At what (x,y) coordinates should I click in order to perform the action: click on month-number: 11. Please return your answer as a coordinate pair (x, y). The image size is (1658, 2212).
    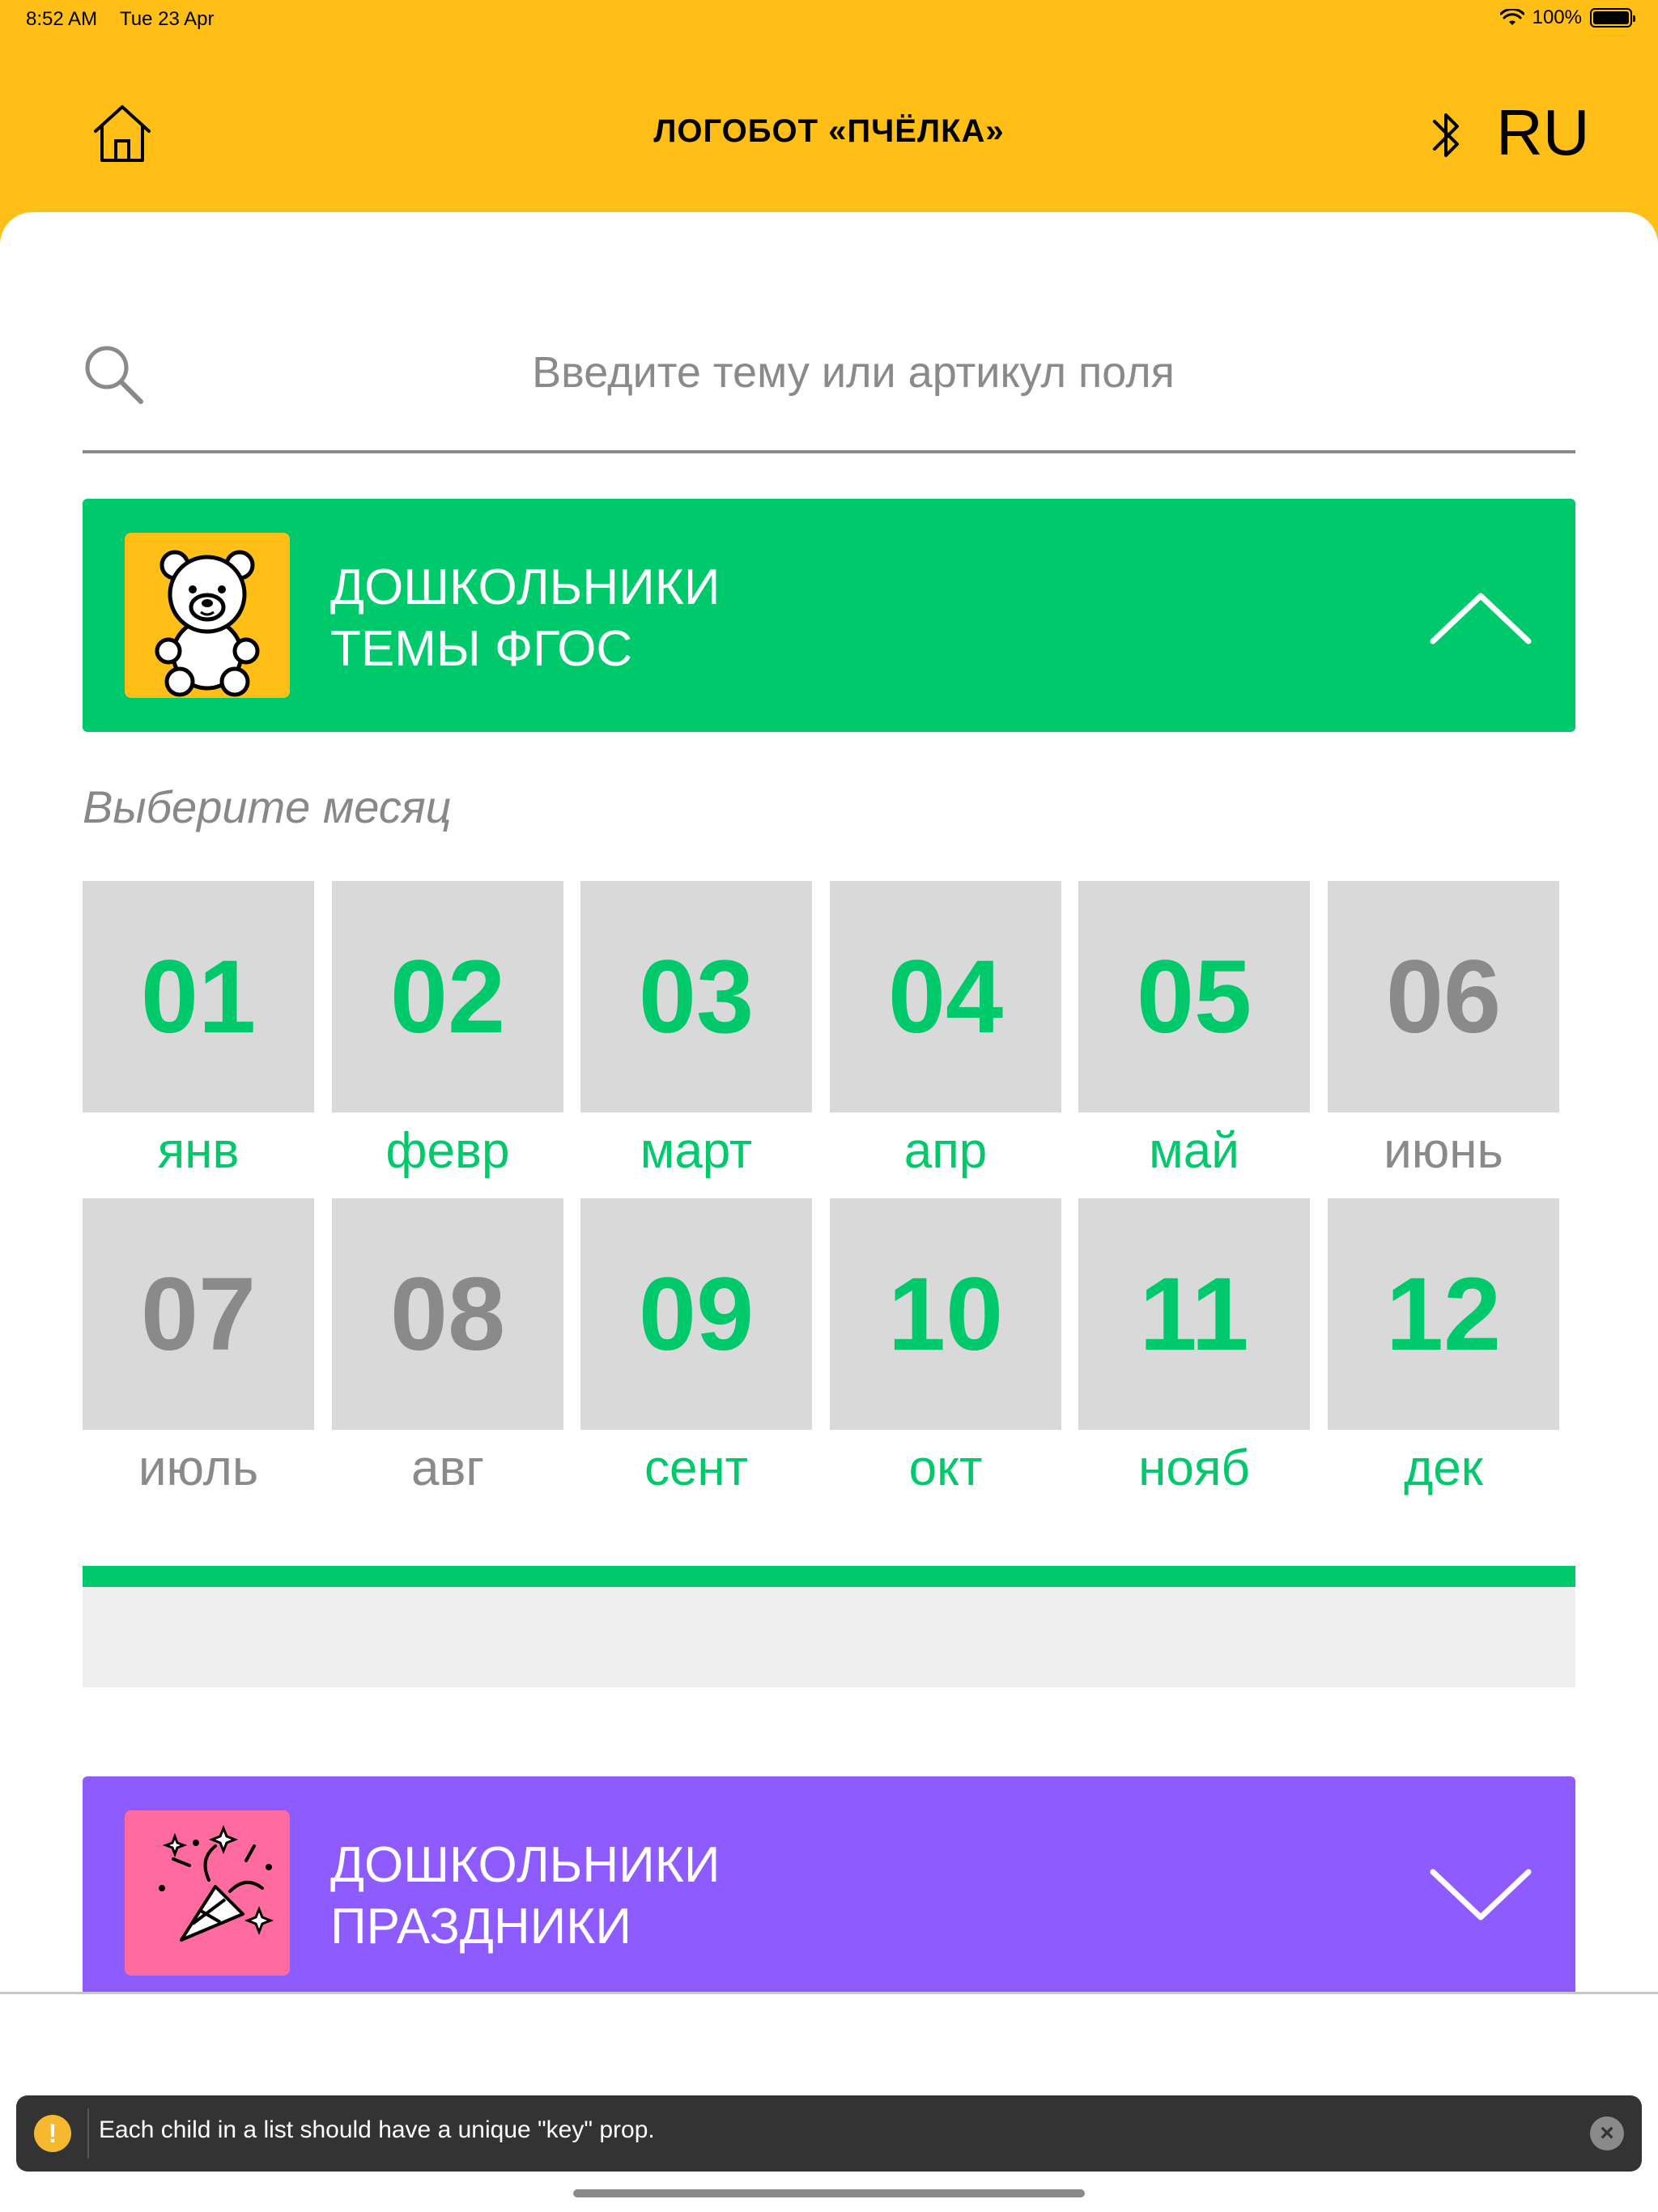
    Looking at the image, I should click on (1194, 1314).